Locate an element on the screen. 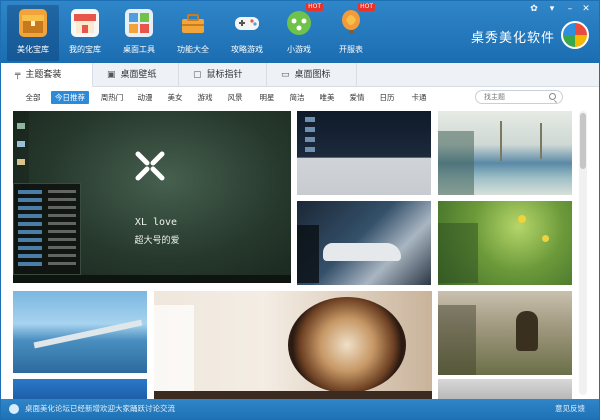 Image resolution: width=600 pixels, height=420 pixels. desktop-icon-column is located at coordinates (310, 137).